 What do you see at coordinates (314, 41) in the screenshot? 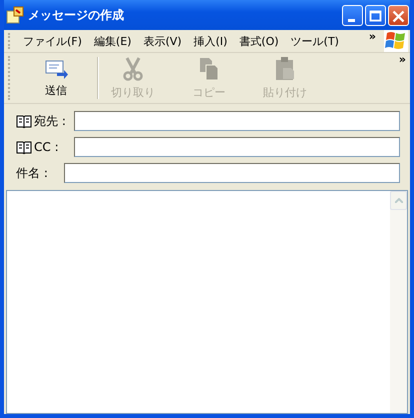
I see `menu-item: ツール(T)` at bounding box center [314, 41].